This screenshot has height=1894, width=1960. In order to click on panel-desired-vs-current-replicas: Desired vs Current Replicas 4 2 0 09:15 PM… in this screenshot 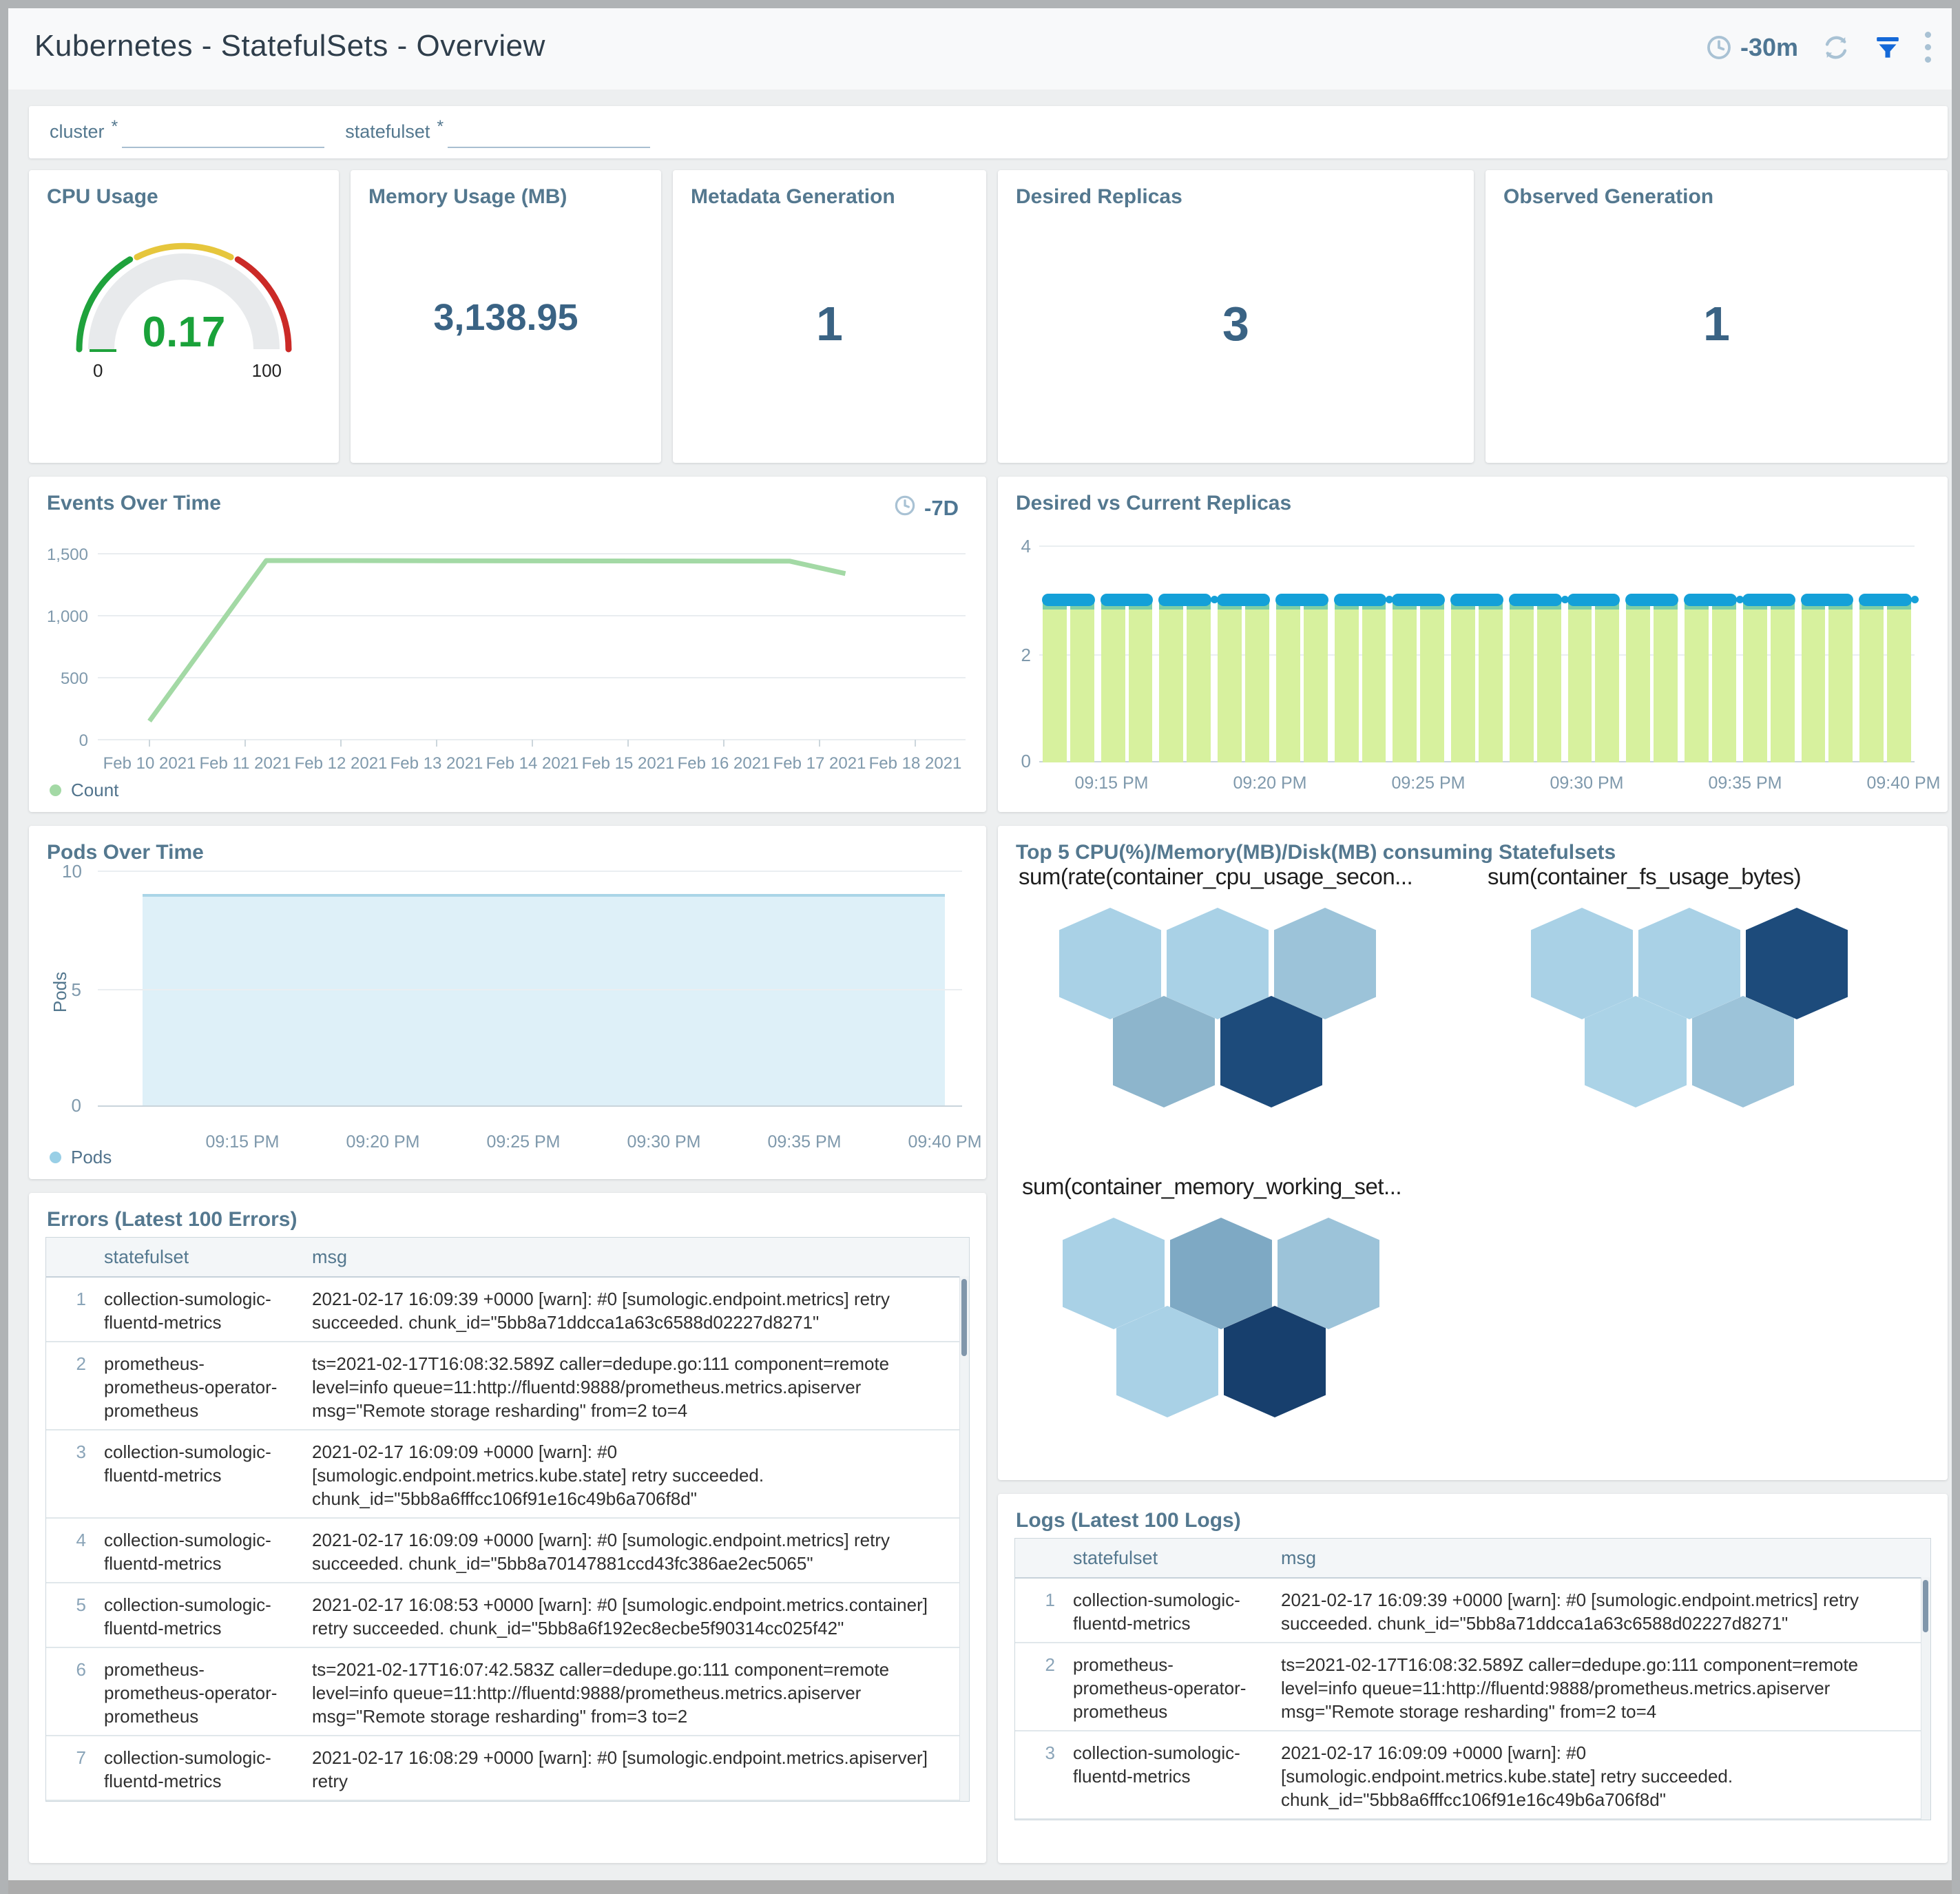, I will do `click(1473, 644)`.